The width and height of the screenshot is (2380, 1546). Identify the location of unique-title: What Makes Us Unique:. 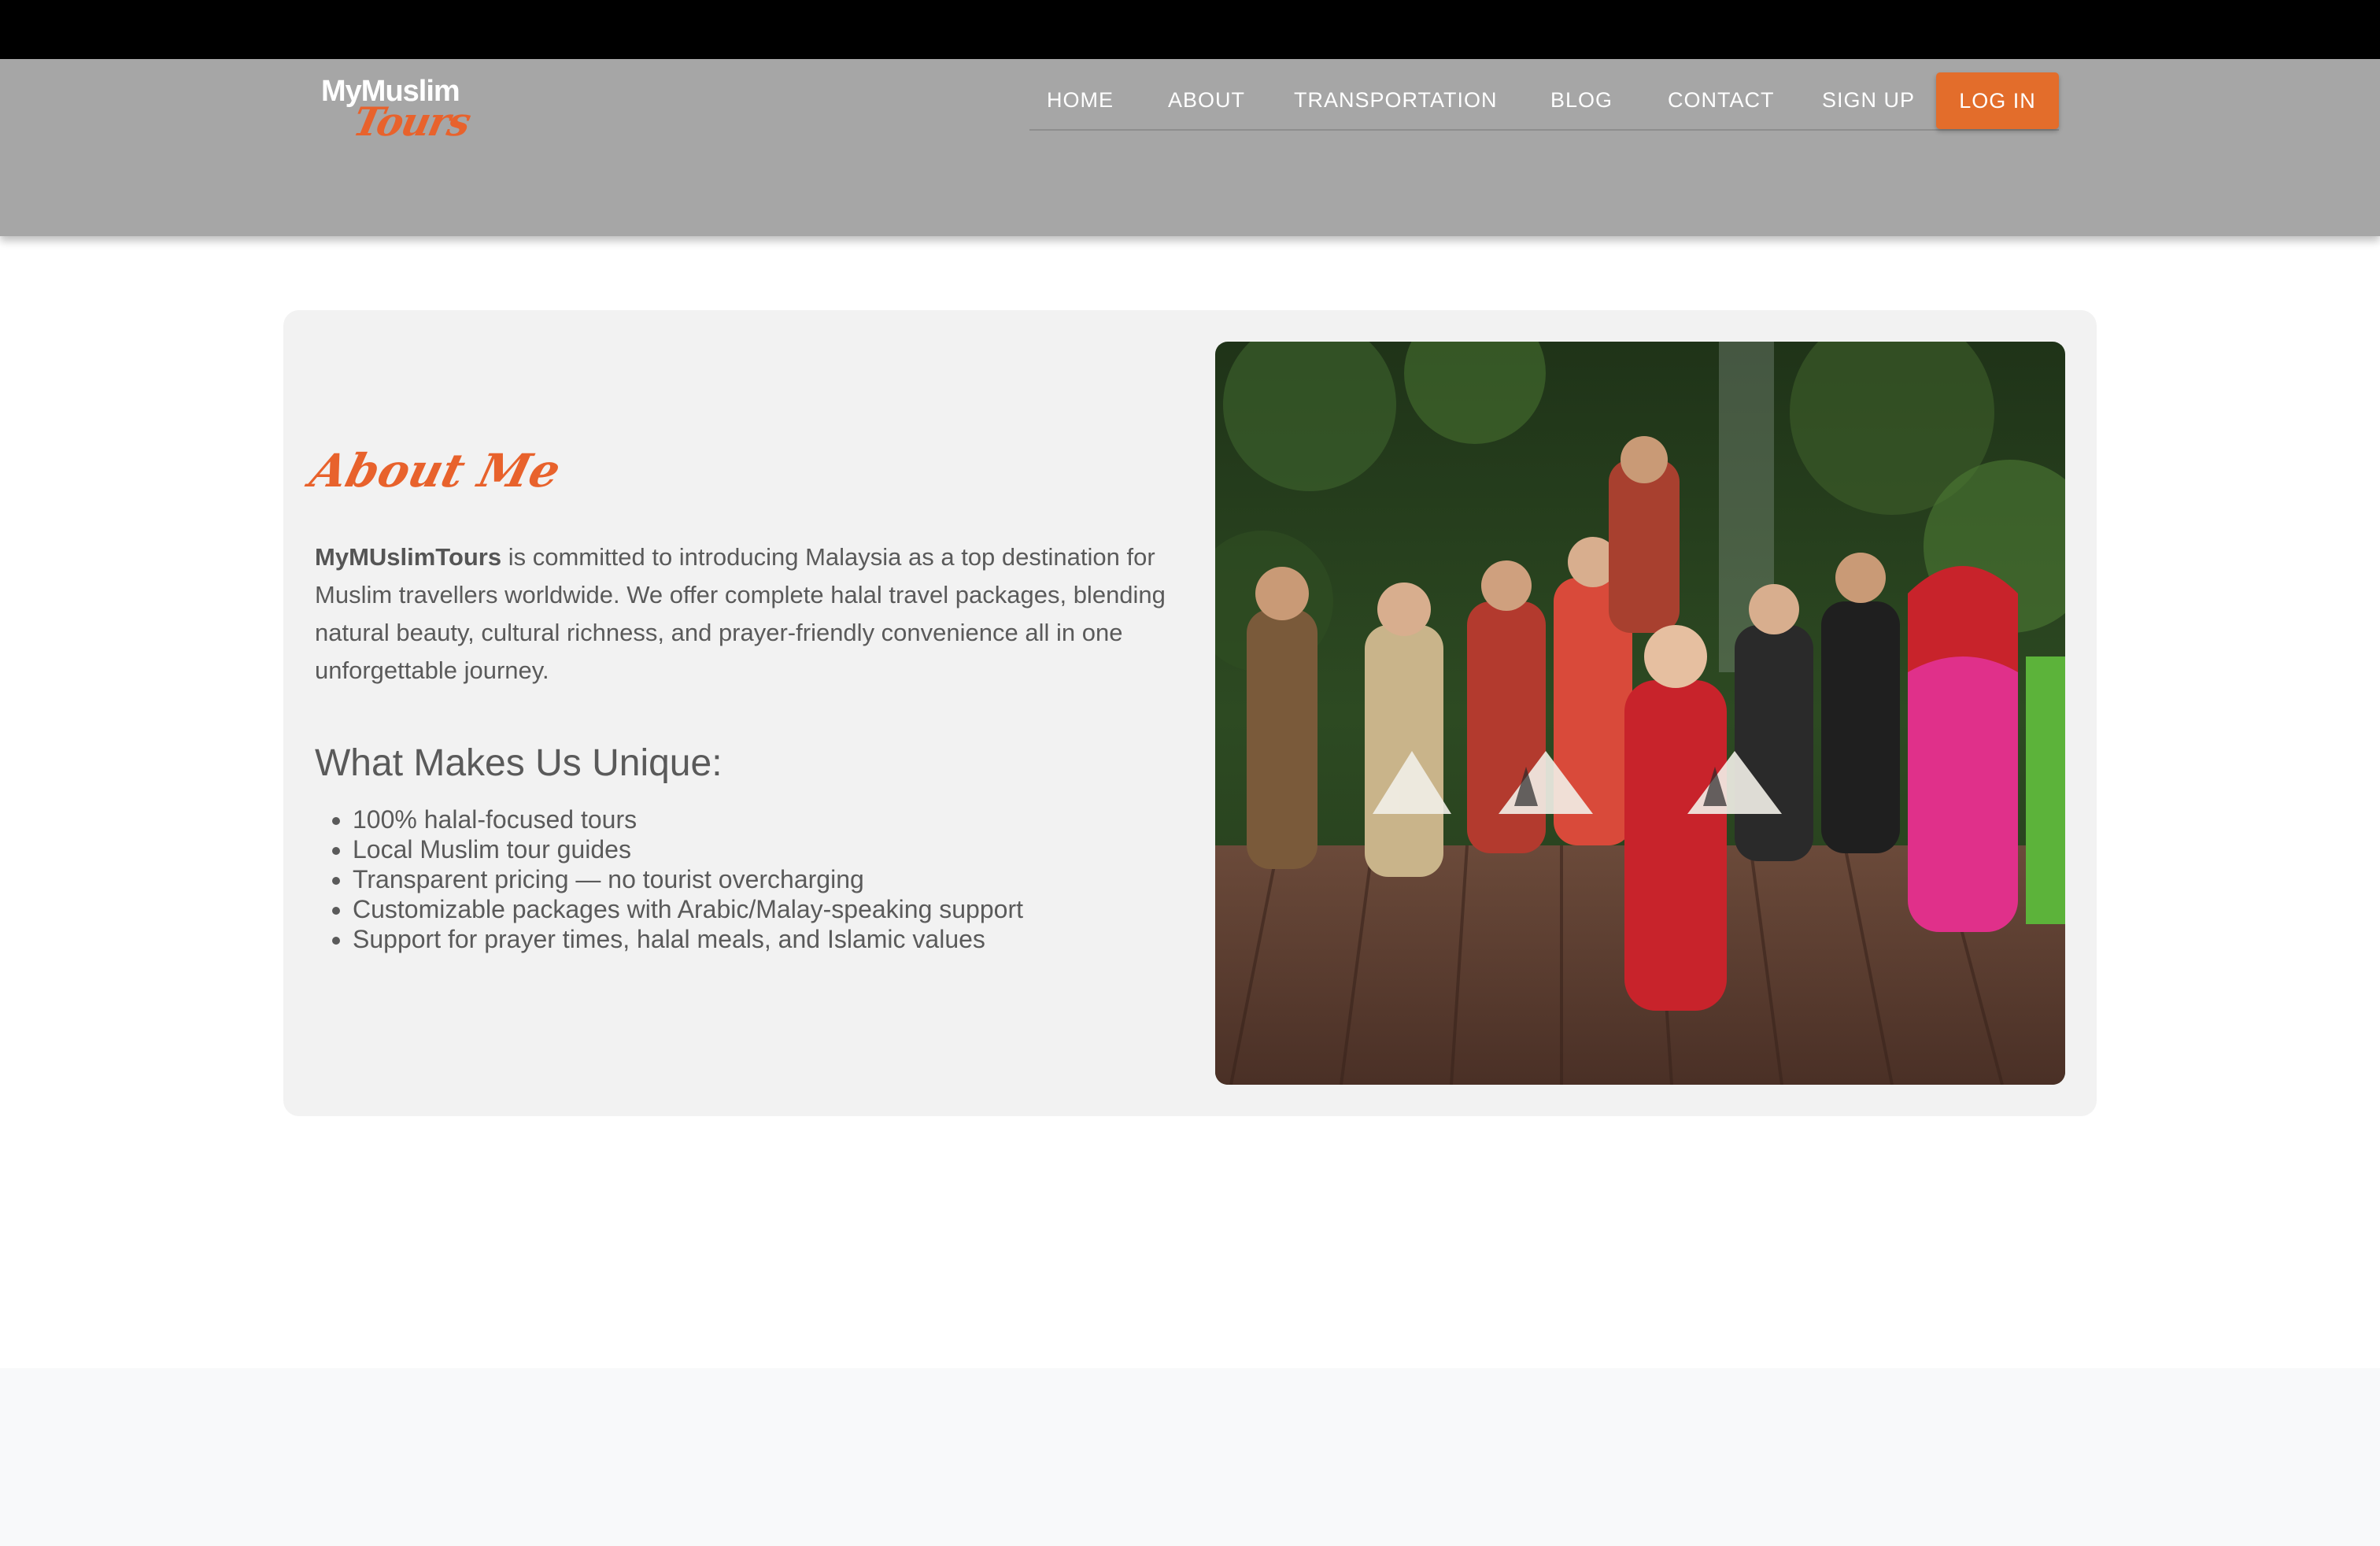
(518, 763).